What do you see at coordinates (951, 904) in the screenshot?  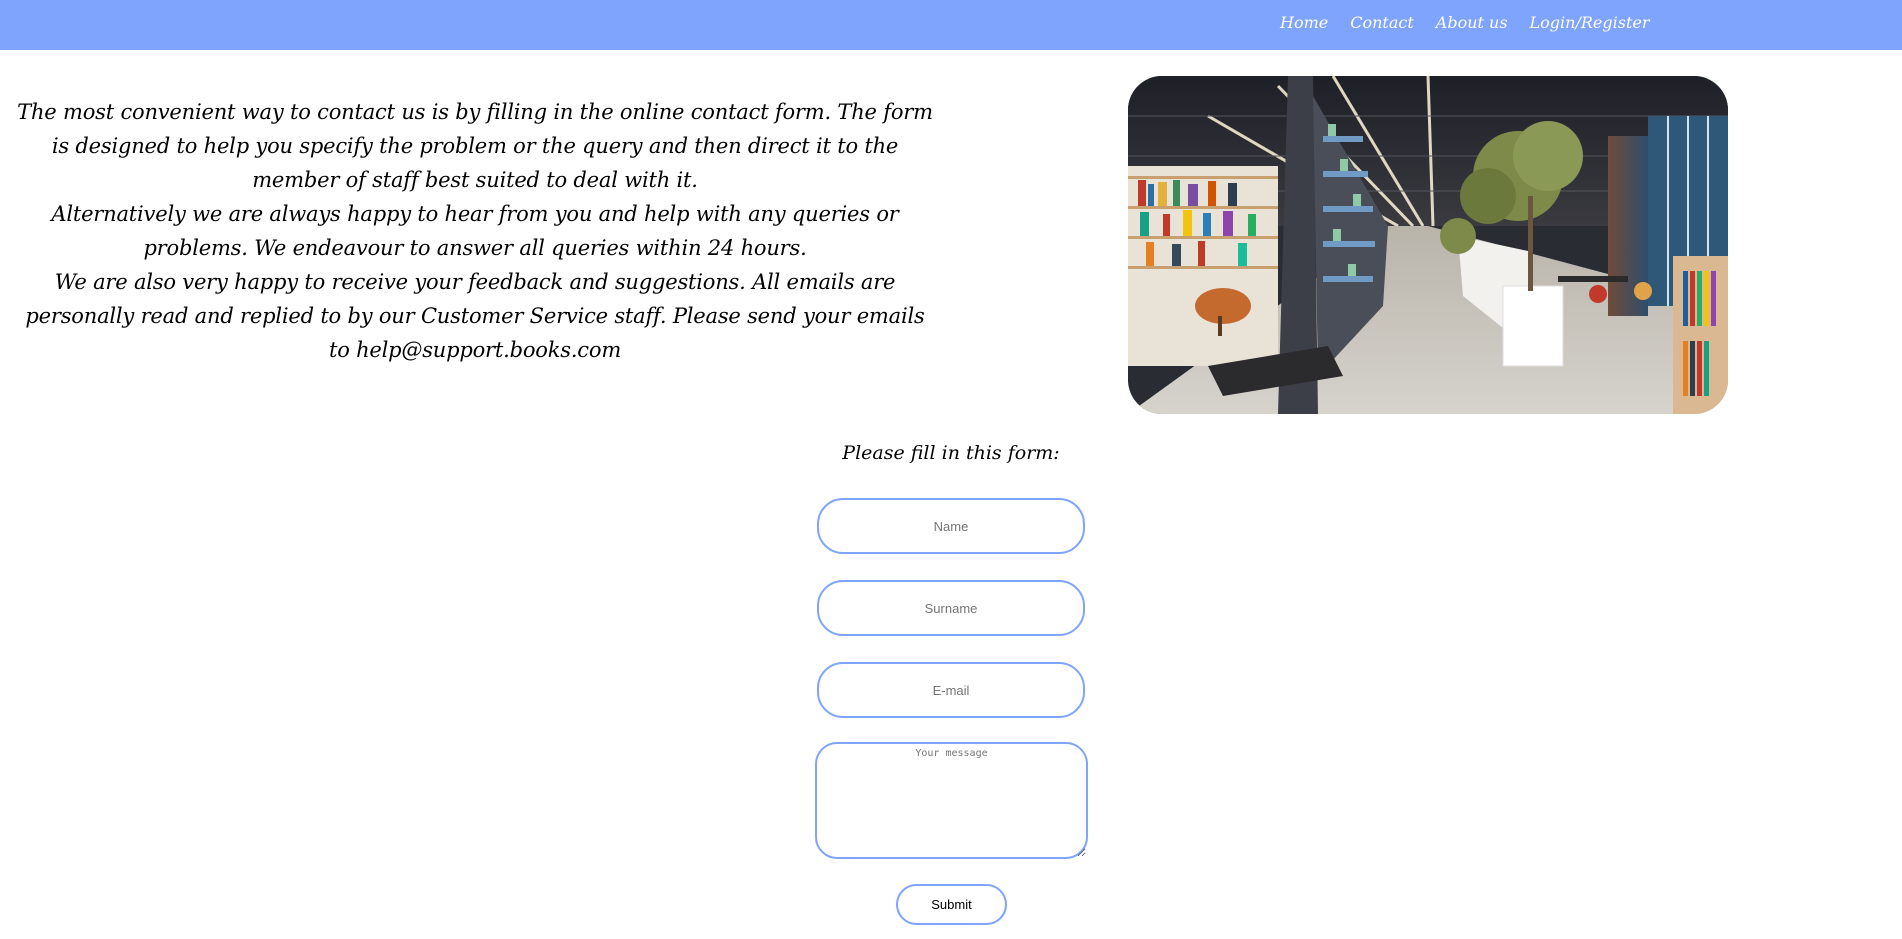 I see `submit-button: Submit` at bounding box center [951, 904].